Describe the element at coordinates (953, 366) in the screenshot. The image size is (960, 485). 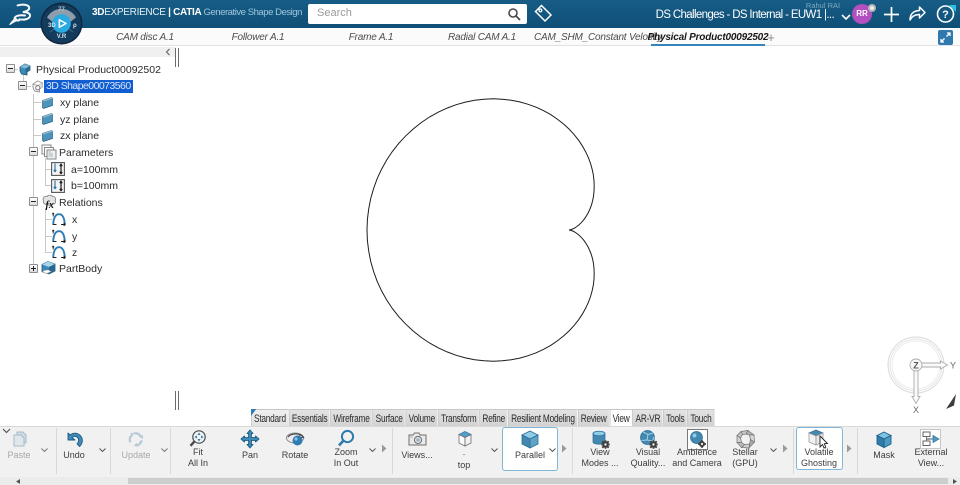
I see `svg-text: Y` at that location.